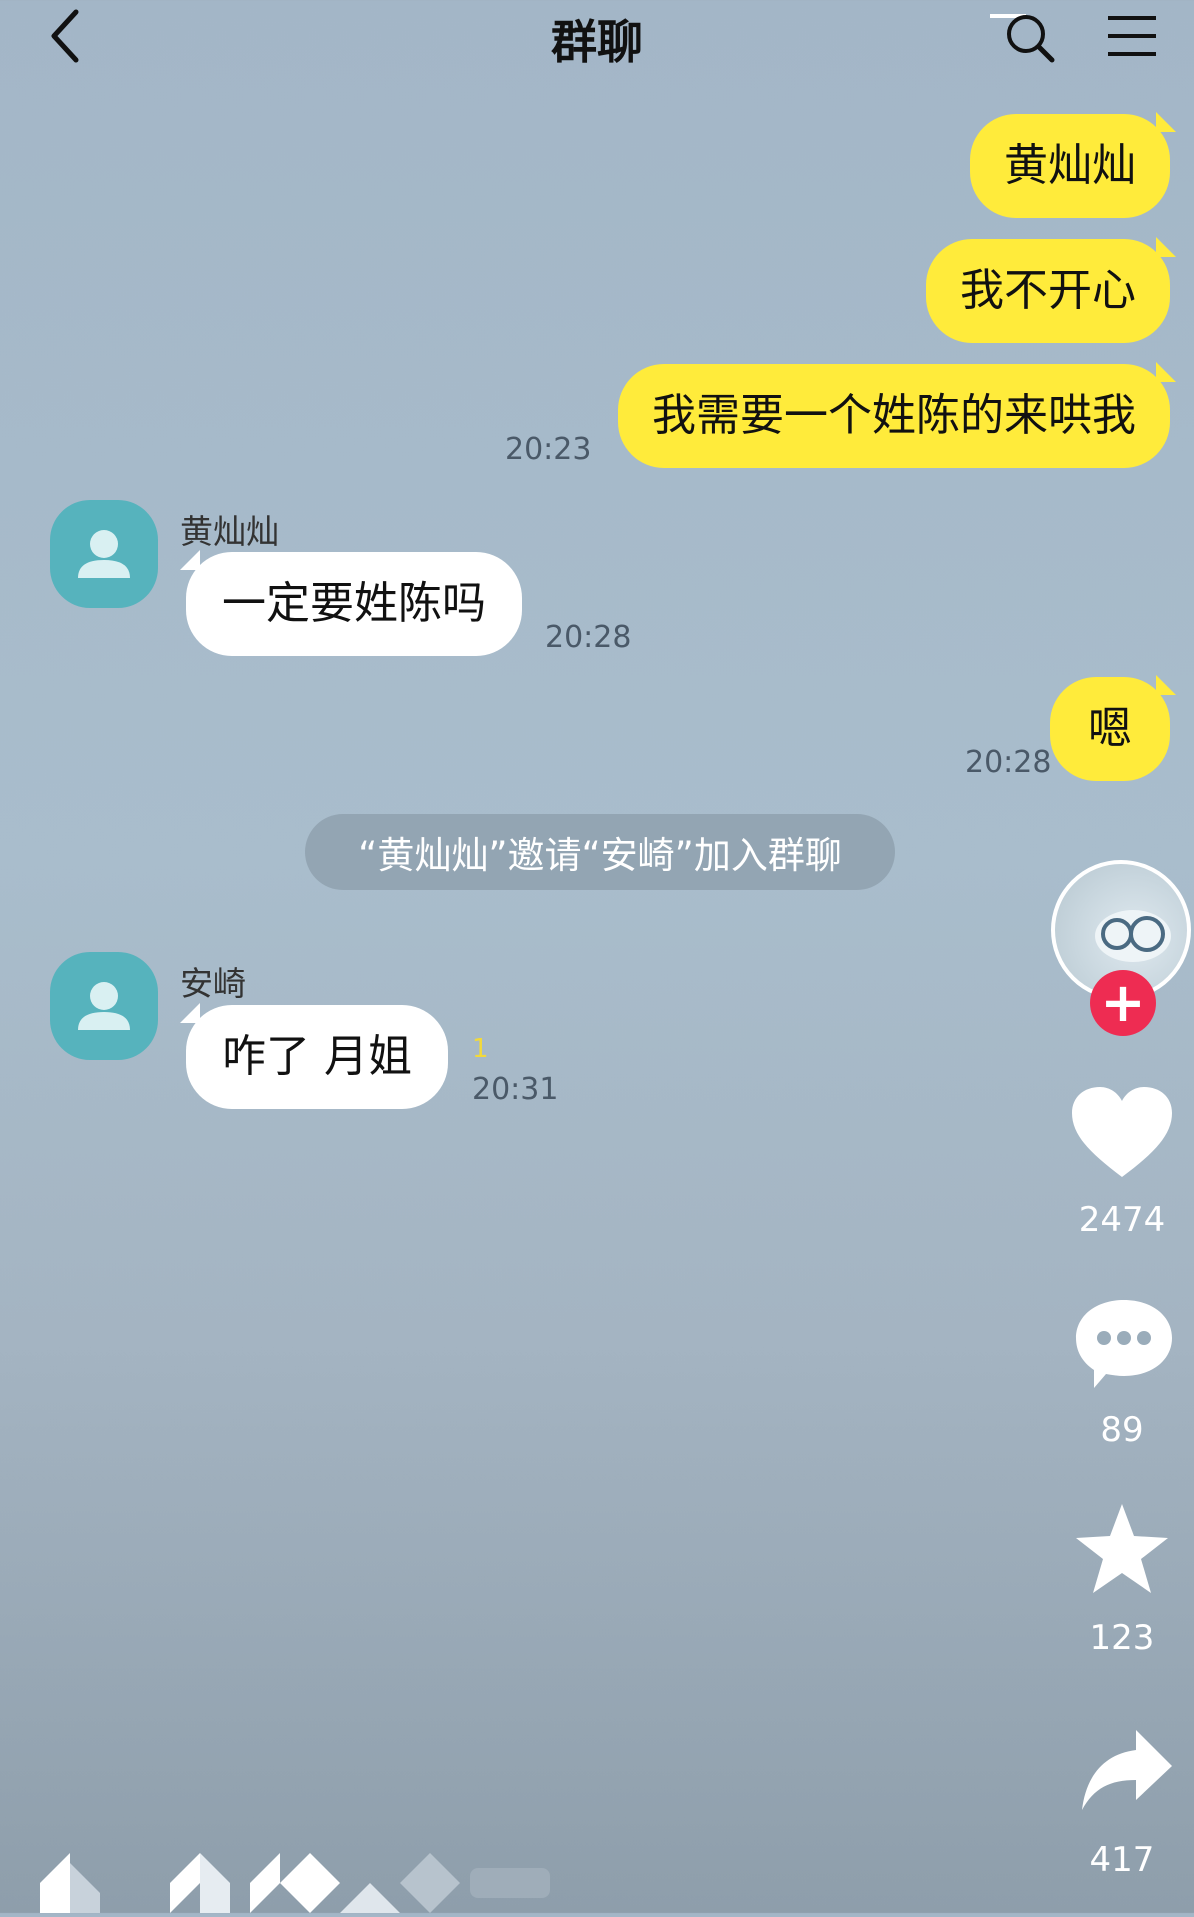 This screenshot has width=1194, height=1917. What do you see at coordinates (1126, 1770) in the screenshot?
I see `share-icon` at bounding box center [1126, 1770].